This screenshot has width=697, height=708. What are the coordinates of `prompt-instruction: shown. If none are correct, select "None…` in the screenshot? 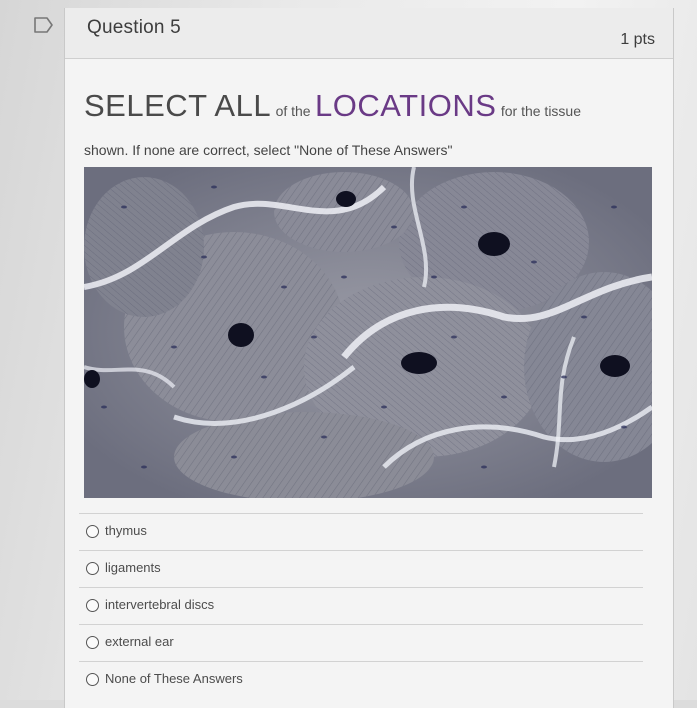 It's located at (268, 150).